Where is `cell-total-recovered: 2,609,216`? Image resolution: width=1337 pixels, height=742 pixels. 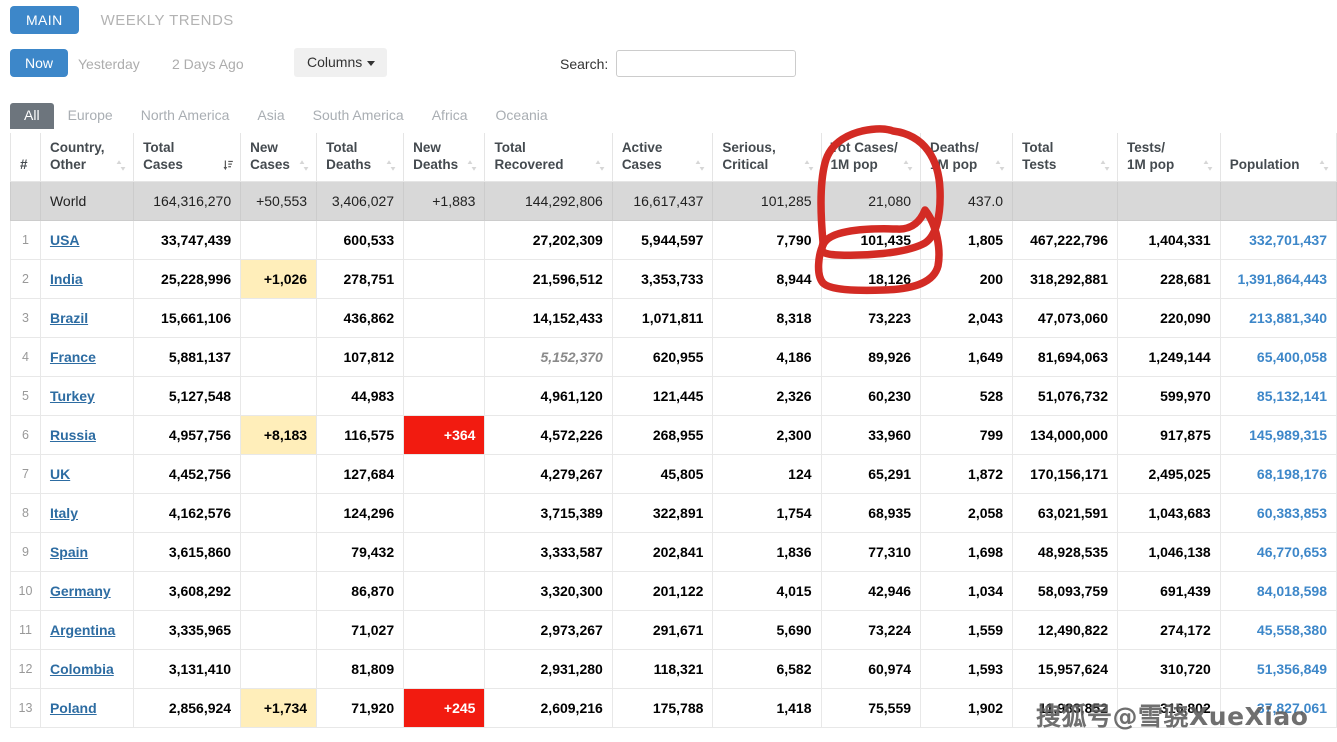 cell-total-recovered: 2,609,216 is located at coordinates (548, 707).